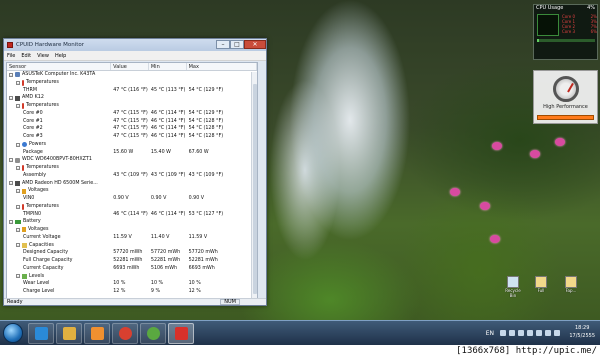  I want to click on volume-icon, so click(530, 333).